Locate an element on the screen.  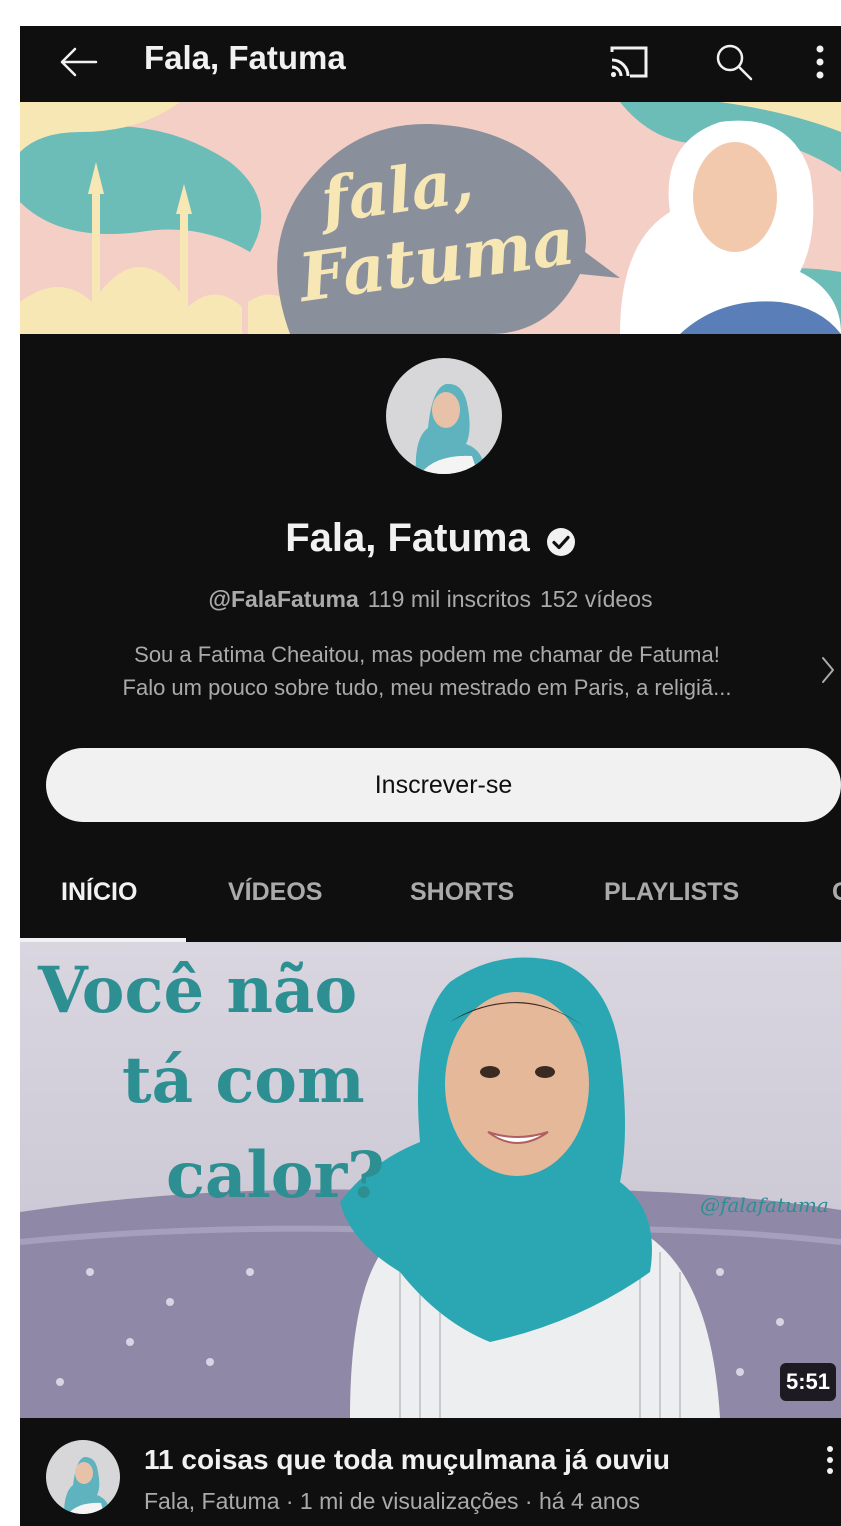
subscriber-count: 119 mil inscritos is located at coordinates (449, 599).